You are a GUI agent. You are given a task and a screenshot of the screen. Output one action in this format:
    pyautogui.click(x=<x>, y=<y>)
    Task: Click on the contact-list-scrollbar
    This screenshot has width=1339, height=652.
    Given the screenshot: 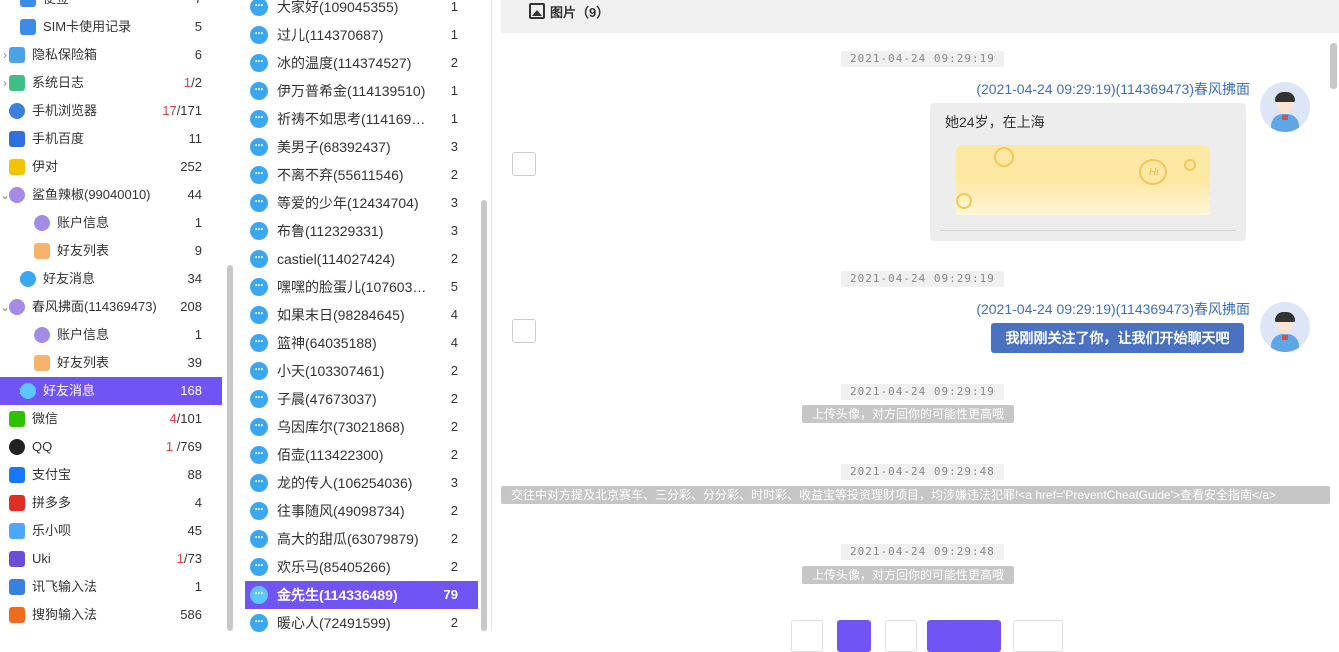 What is the action you would take?
    pyautogui.click(x=484, y=415)
    